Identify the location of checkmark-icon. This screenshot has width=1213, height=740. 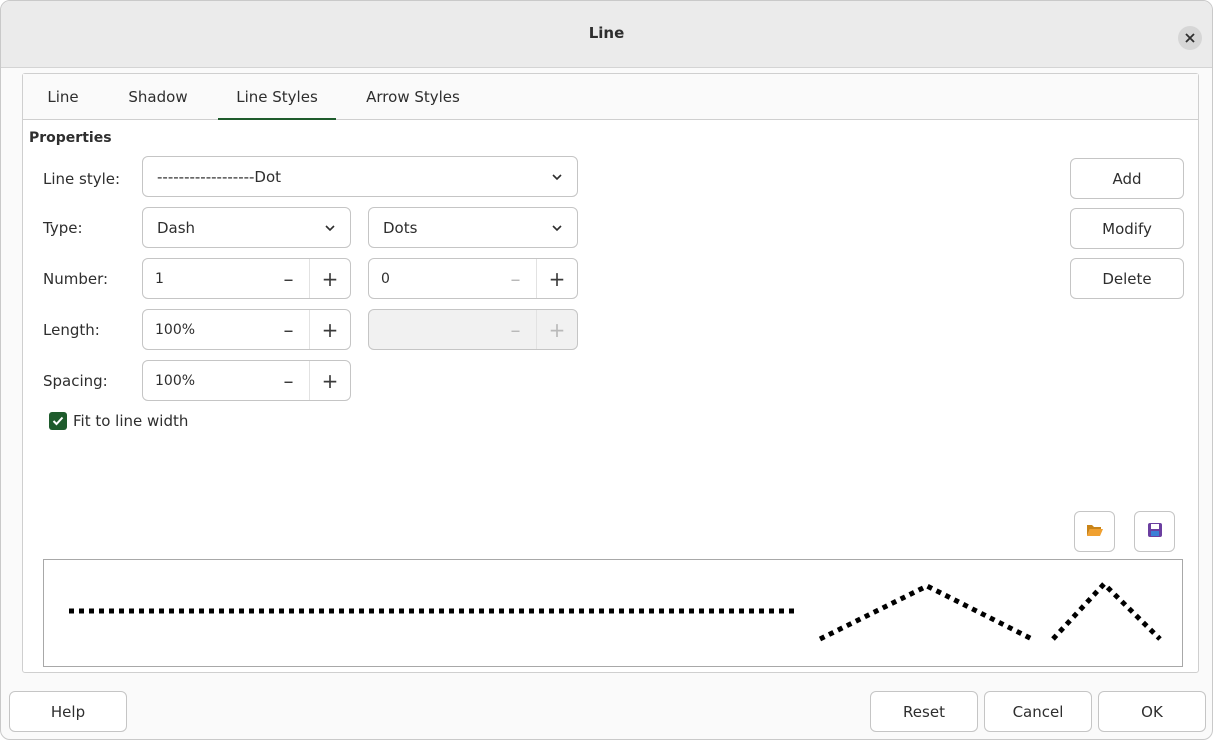
(58, 421).